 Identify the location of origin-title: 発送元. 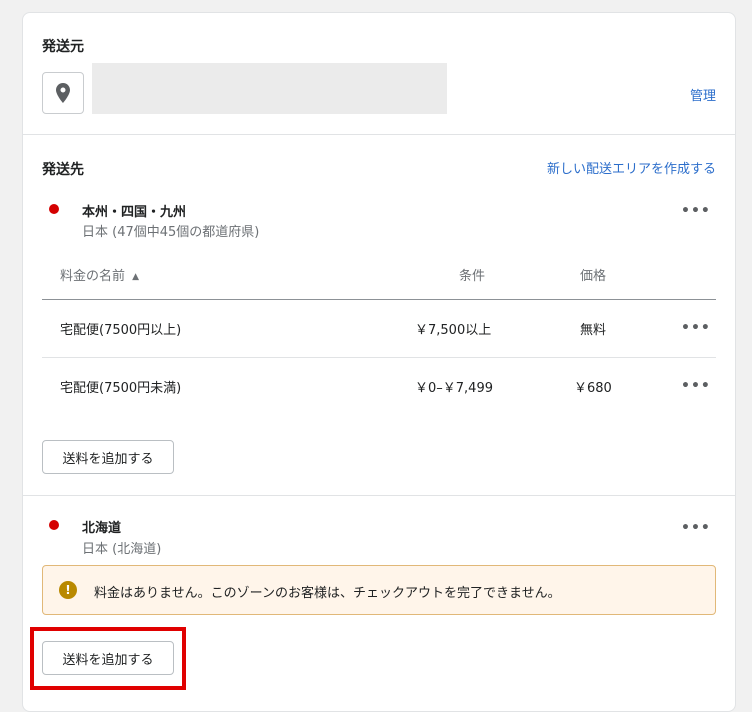
(63, 47).